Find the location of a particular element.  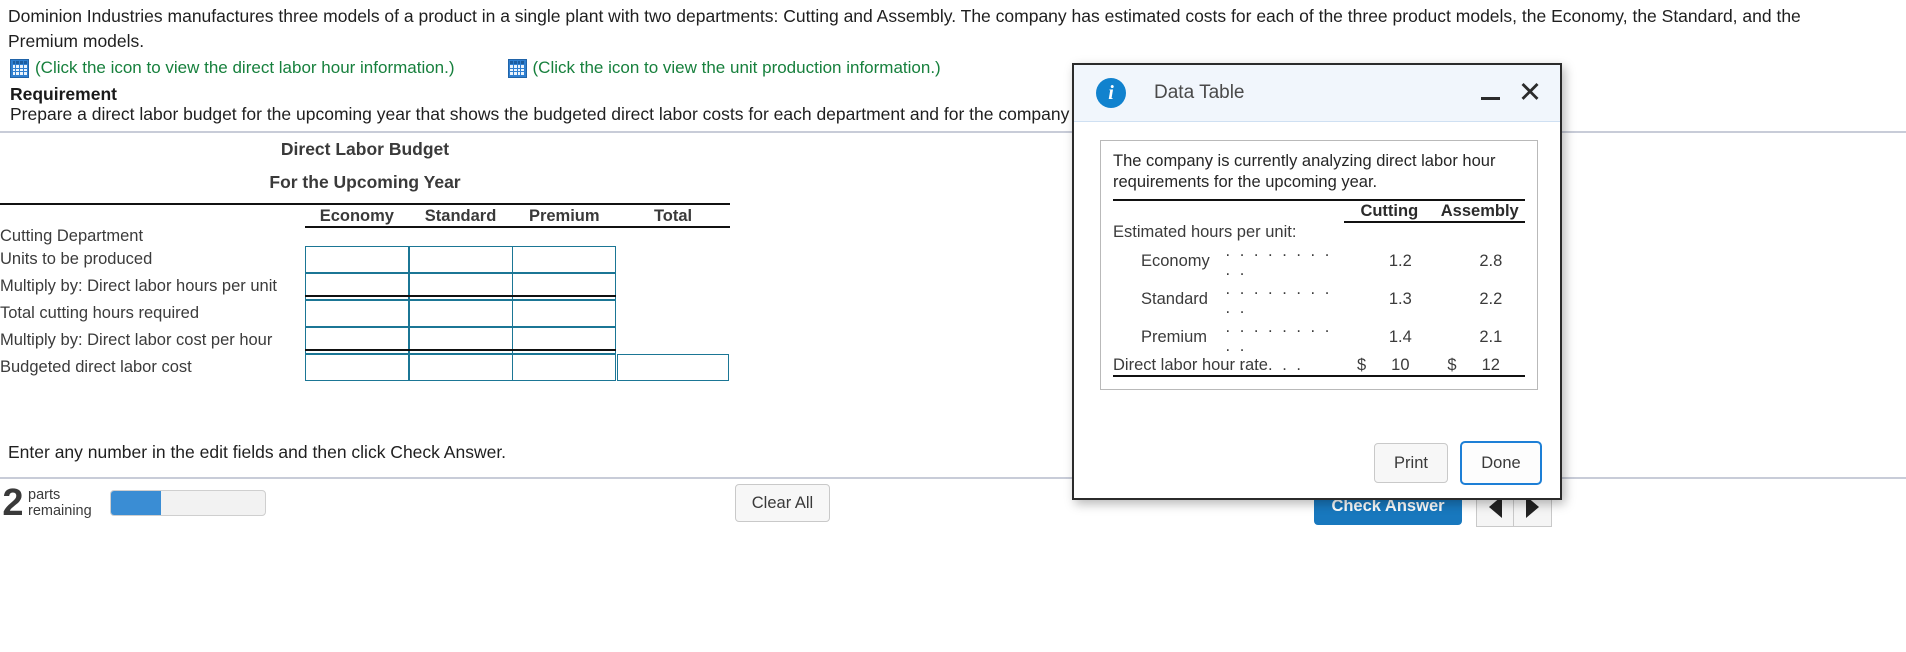

cell-dlcost-premium is located at coordinates (564, 340).